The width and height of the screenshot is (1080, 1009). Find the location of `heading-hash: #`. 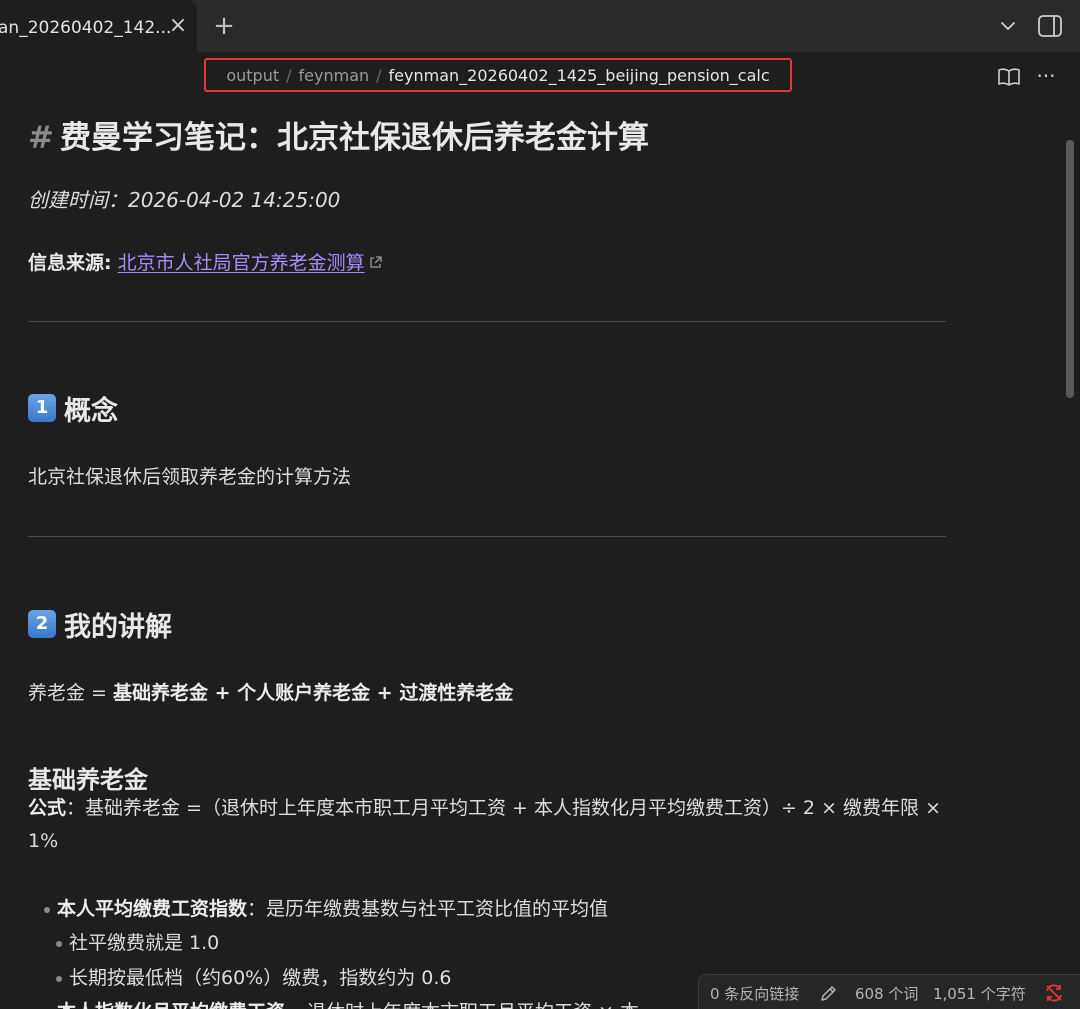

heading-hash: # is located at coordinates (41, 138).